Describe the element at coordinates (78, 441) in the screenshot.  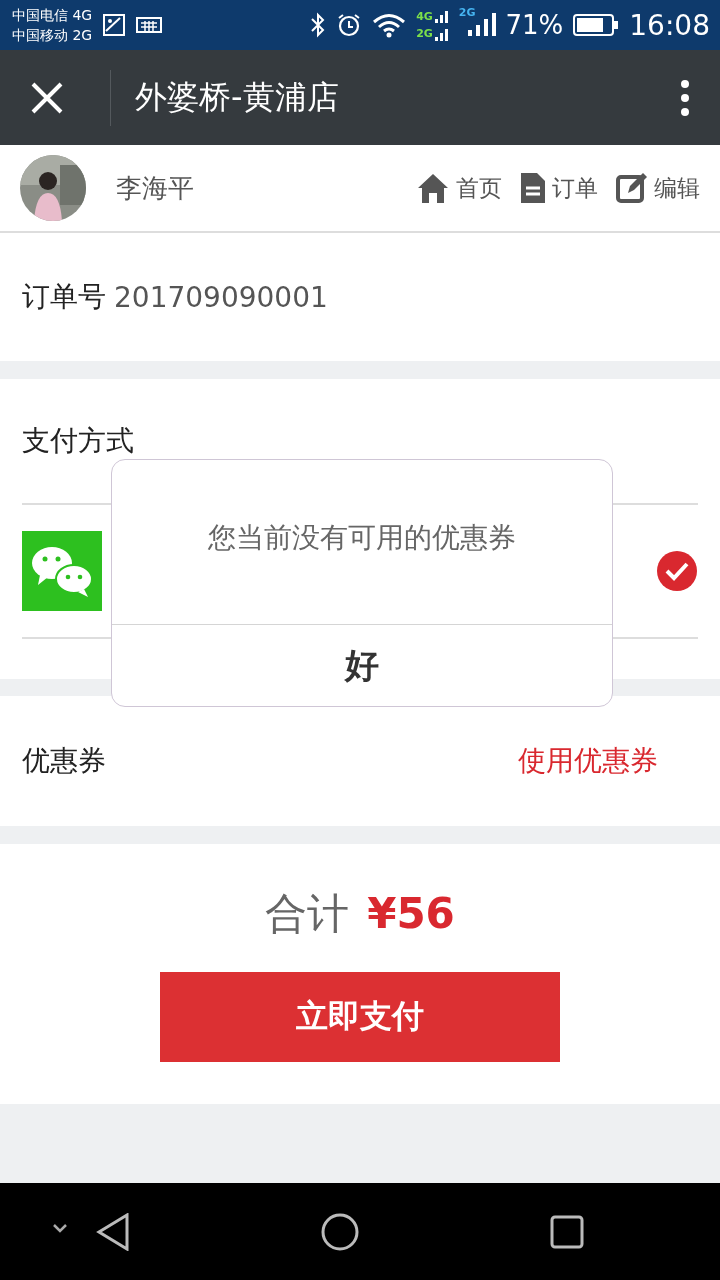
I see `section-title: 支付方式` at that location.